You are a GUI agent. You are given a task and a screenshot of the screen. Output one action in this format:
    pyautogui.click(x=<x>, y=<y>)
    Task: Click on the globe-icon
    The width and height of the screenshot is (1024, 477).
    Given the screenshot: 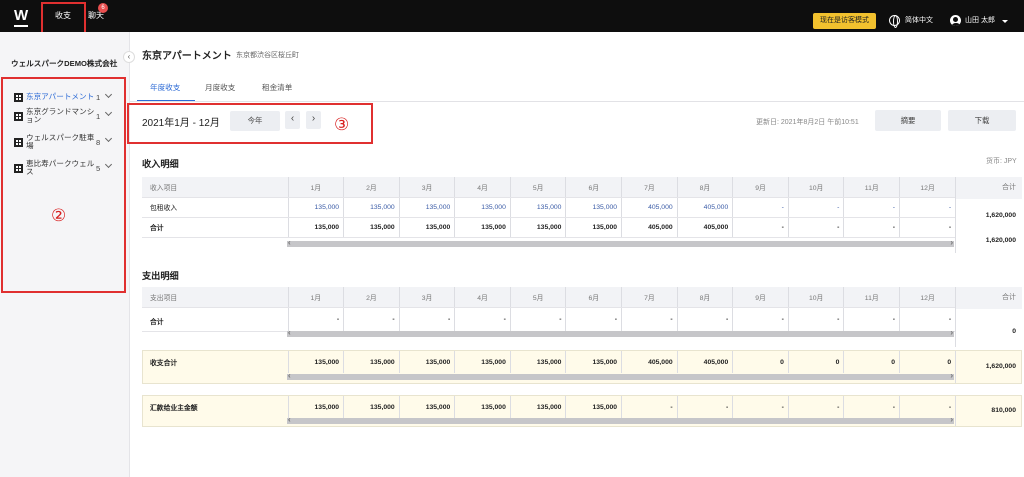 What is the action you would take?
    pyautogui.click(x=894, y=21)
    